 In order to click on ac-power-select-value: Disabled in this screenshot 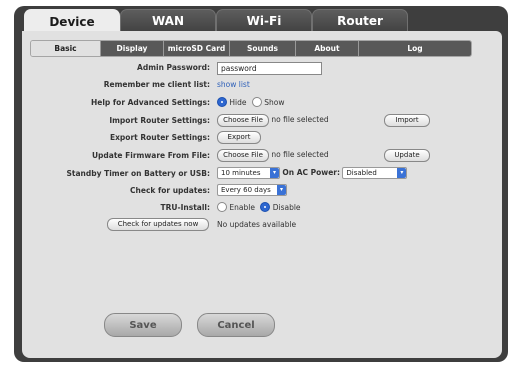, I will do `click(361, 173)`.